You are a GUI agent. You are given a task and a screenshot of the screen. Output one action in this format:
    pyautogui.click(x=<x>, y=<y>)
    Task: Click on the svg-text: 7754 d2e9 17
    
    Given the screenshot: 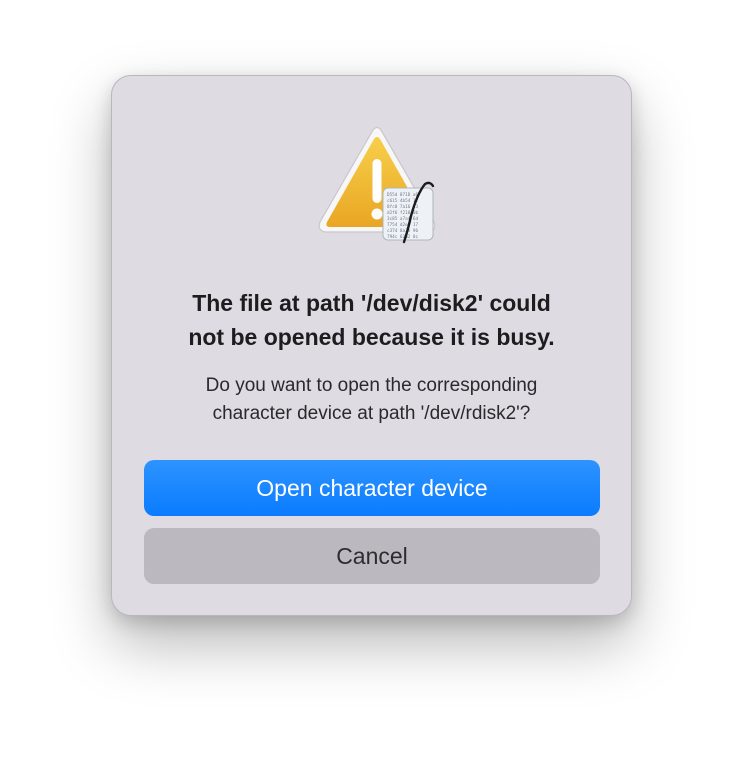 What is the action you would take?
    pyautogui.click(x=402, y=225)
    